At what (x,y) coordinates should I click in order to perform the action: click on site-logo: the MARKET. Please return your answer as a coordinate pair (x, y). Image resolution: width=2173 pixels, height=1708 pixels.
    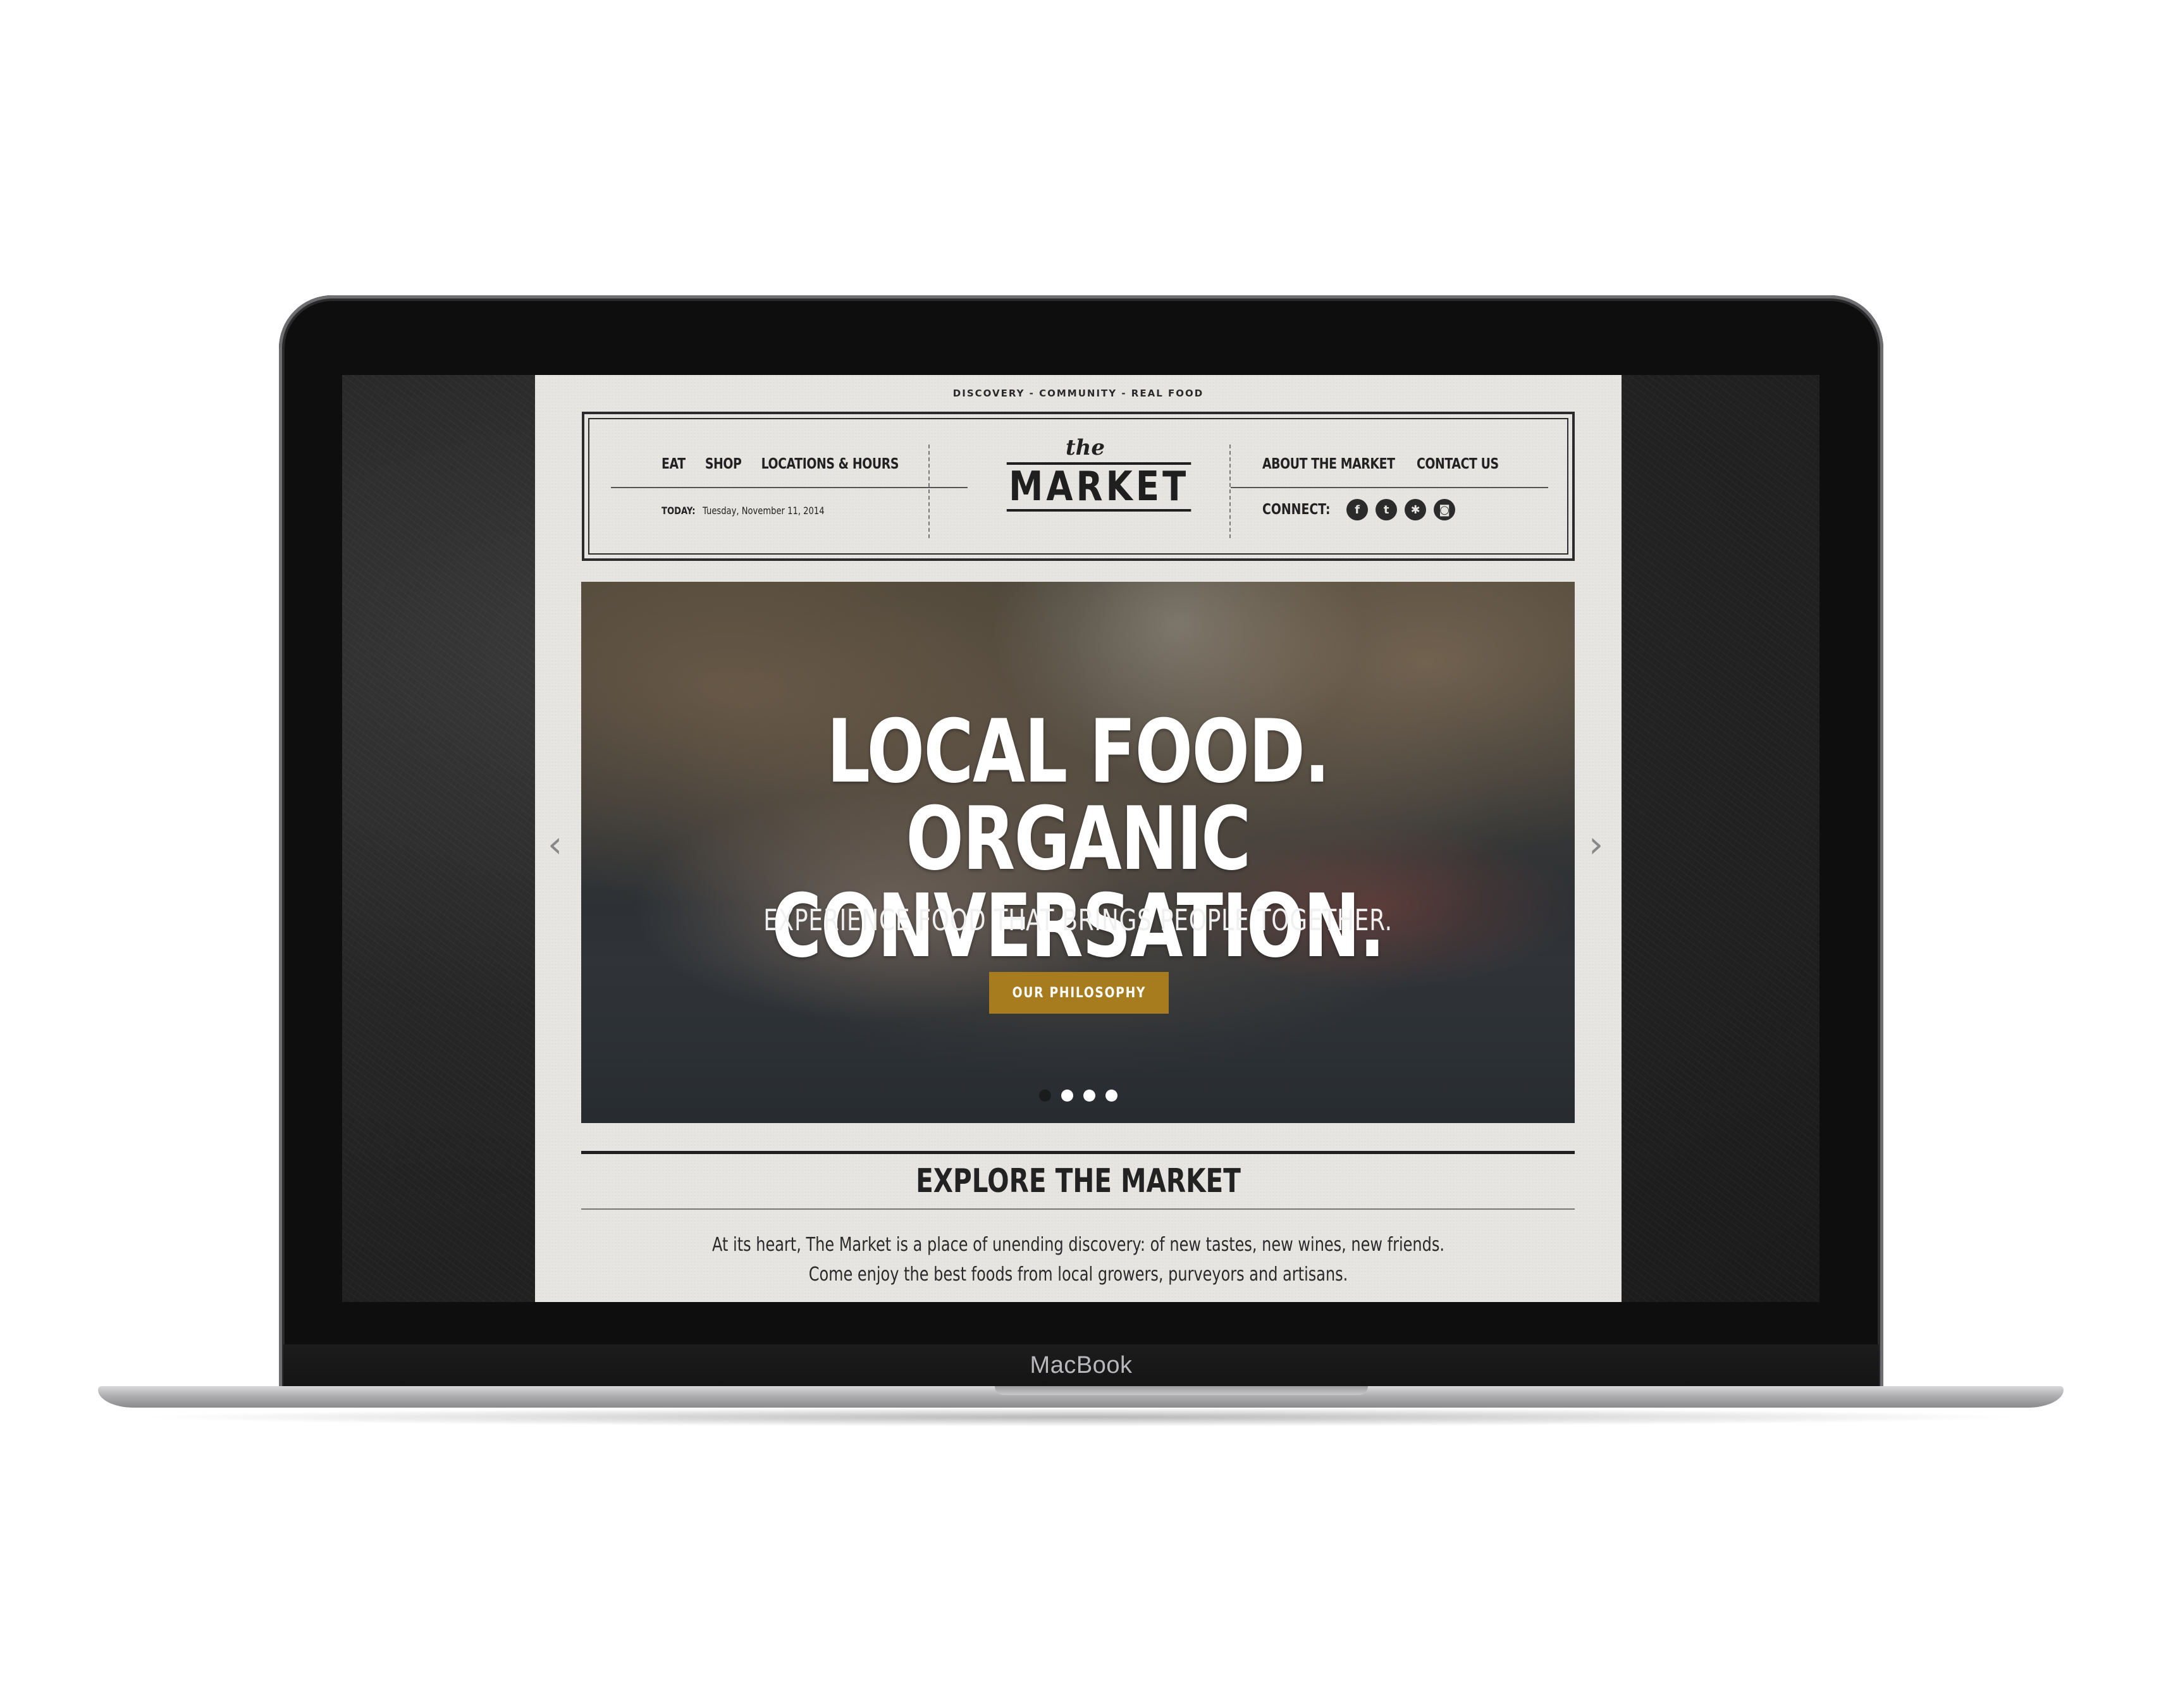
    Looking at the image, I should click on (1090, 486).